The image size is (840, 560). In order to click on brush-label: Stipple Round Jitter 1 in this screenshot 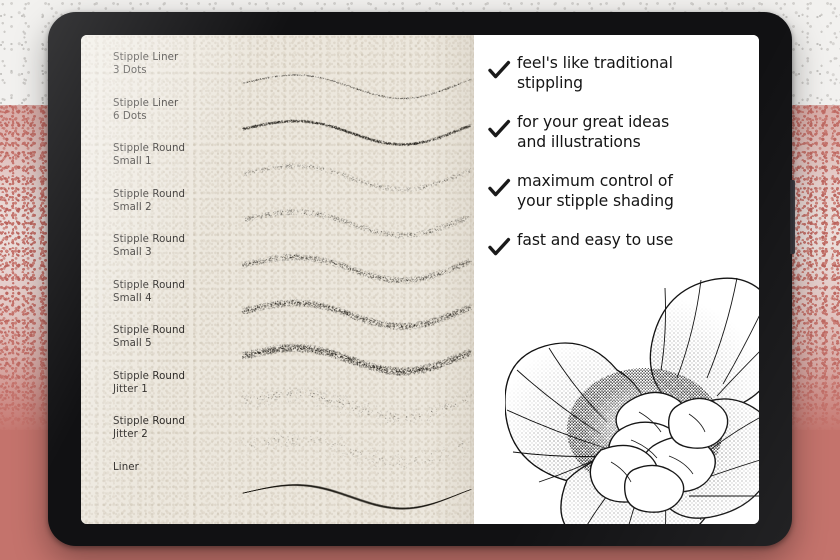, I will do `click(149, 382)`.